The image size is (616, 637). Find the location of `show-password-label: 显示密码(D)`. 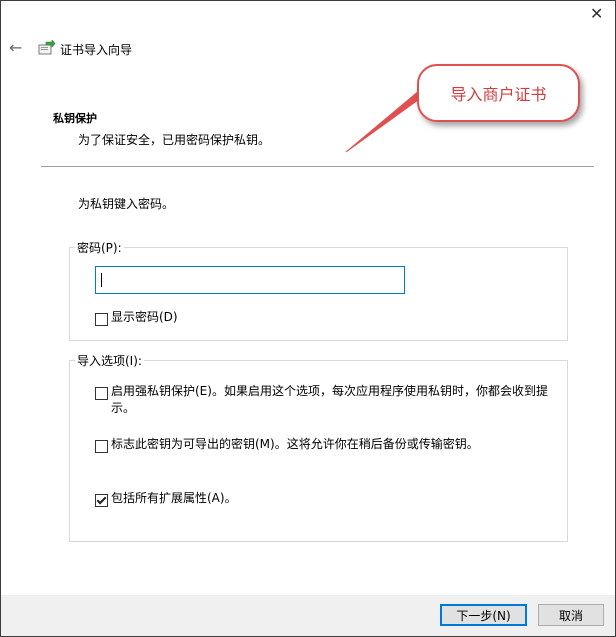

show-password-label: 显示密码(D) is located at coordinates (144, 317).